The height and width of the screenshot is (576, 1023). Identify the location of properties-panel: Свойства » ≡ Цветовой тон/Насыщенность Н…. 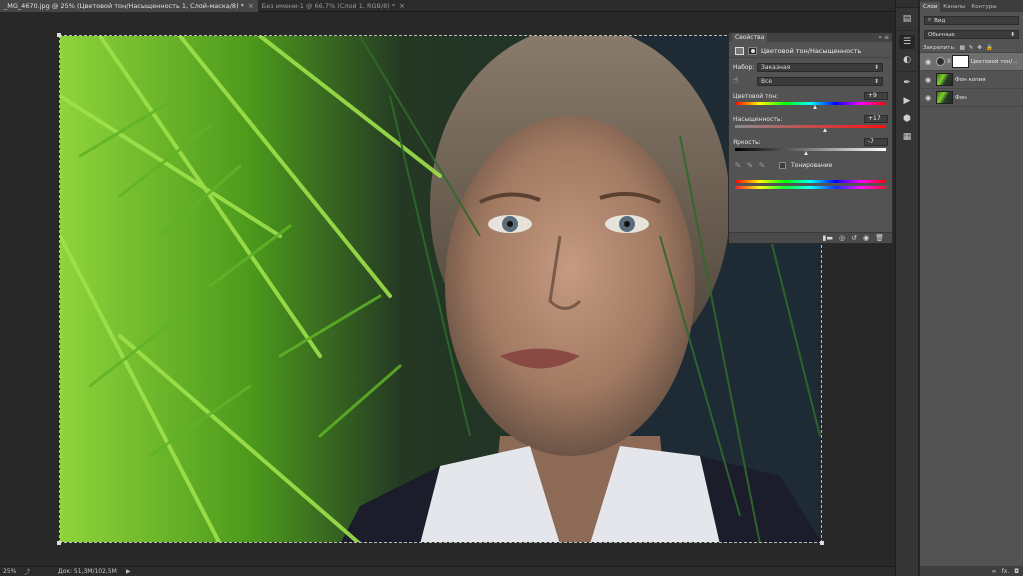
(810, 138).